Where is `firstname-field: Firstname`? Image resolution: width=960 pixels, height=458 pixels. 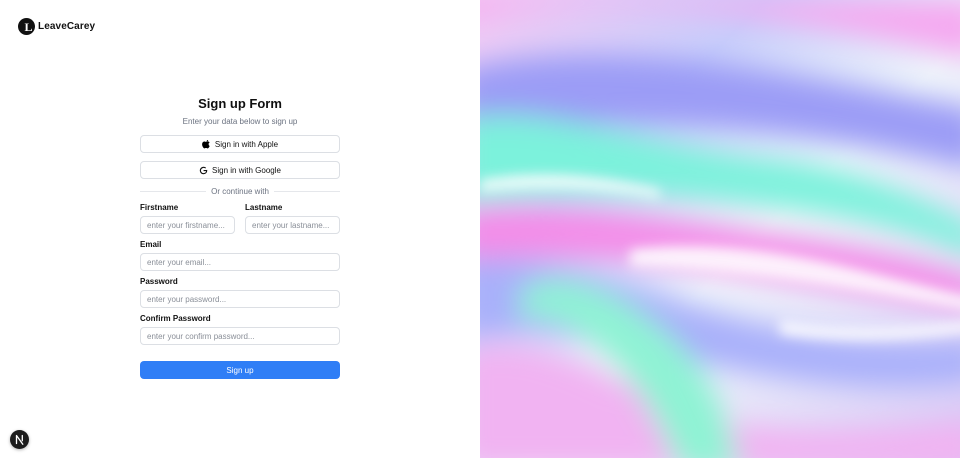
firstname-field: Firstname is located at coordinates (187, 218).